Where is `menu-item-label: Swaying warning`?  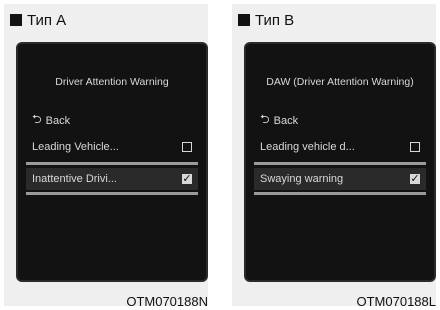 menu-item-label: Swaying warning is located at coordinates (302, 179).